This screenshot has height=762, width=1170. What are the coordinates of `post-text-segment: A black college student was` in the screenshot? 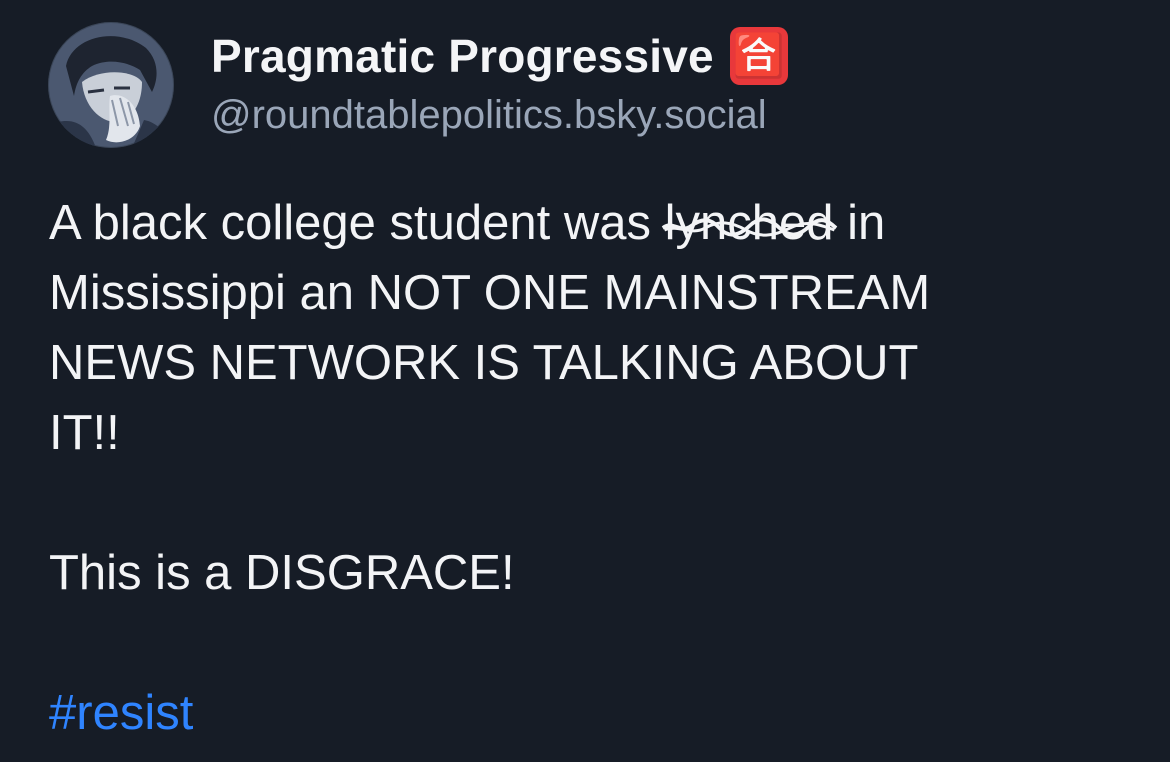 It's located at (357, 223).